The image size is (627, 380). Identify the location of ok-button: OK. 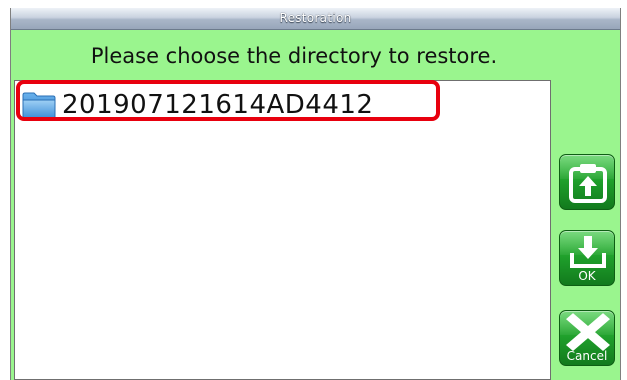
(587, 258).